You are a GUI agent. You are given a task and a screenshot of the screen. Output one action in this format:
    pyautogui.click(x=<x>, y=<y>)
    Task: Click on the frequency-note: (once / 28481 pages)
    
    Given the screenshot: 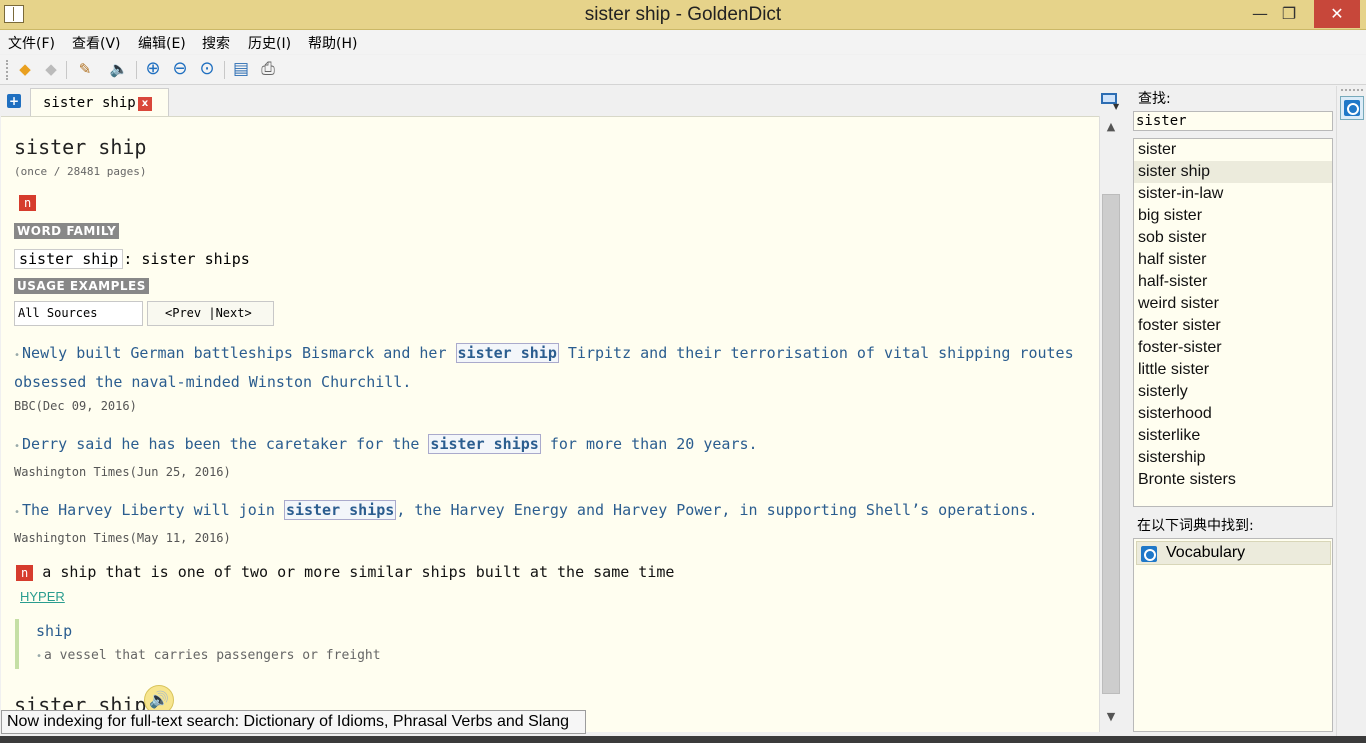 What is the action you would take?
    pyautogui.click(x=80, y=171)
    